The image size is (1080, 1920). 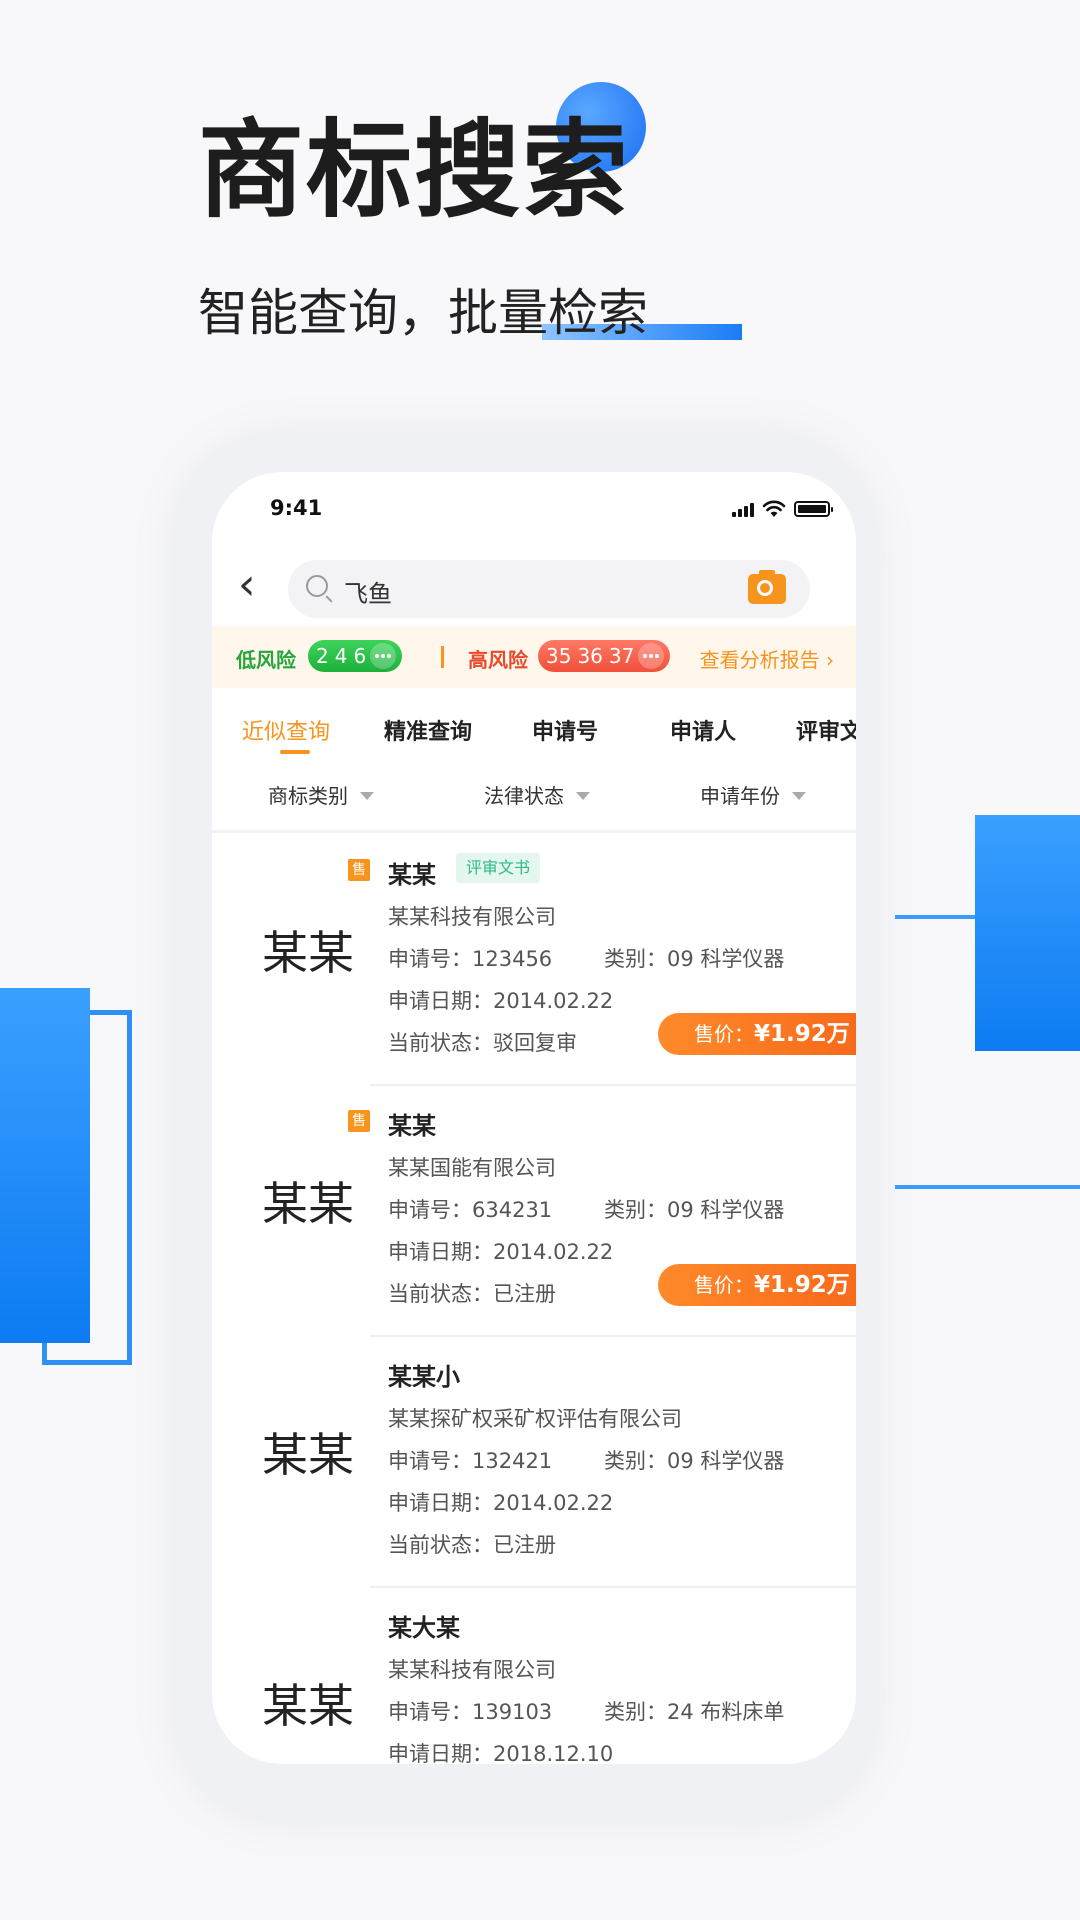 What do you see at coordinates (740, 796) in the screenshot?
I see `filter-year-label: 申请年份` at bounding box center [740, 796].